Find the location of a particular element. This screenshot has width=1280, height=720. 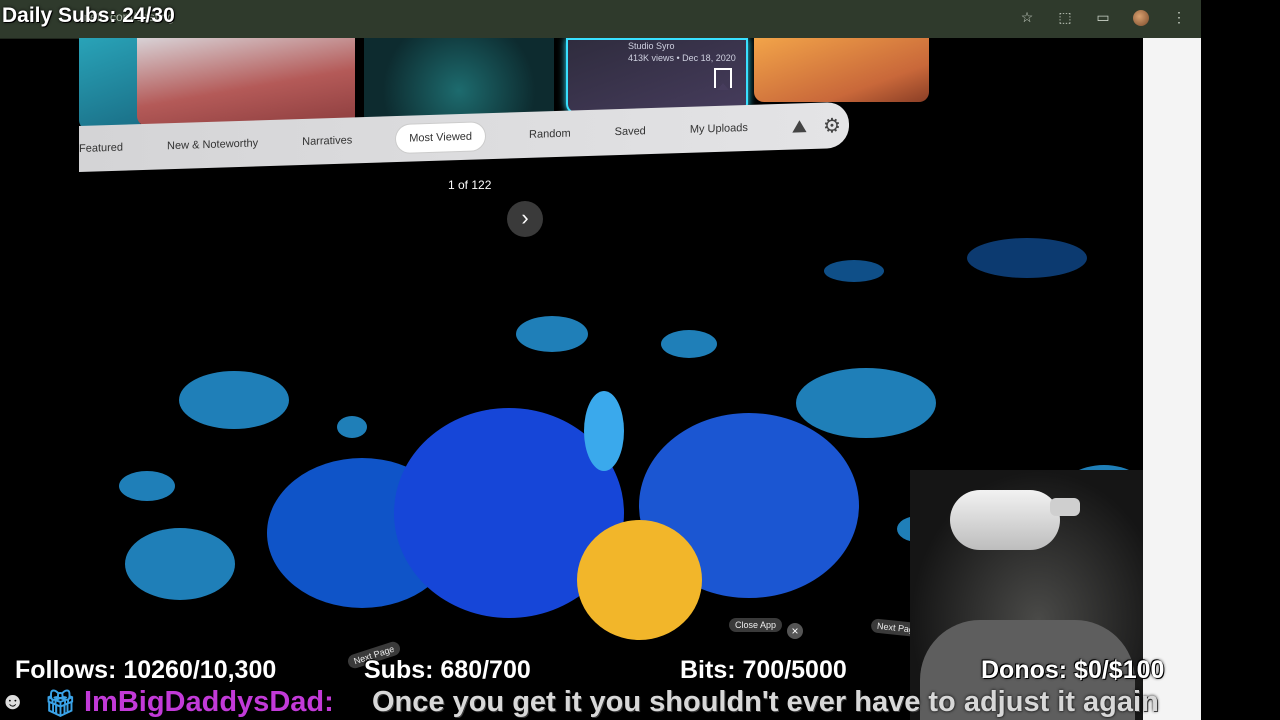

donos-counter: Donos: $0/$100 is located at coordinates (1073, 670).